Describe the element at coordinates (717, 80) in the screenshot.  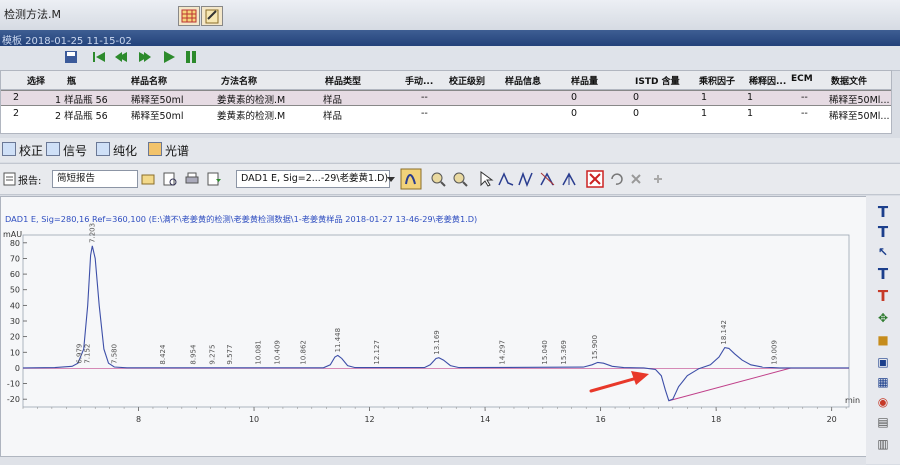
I see `column-header: 乘积因子` at that location.